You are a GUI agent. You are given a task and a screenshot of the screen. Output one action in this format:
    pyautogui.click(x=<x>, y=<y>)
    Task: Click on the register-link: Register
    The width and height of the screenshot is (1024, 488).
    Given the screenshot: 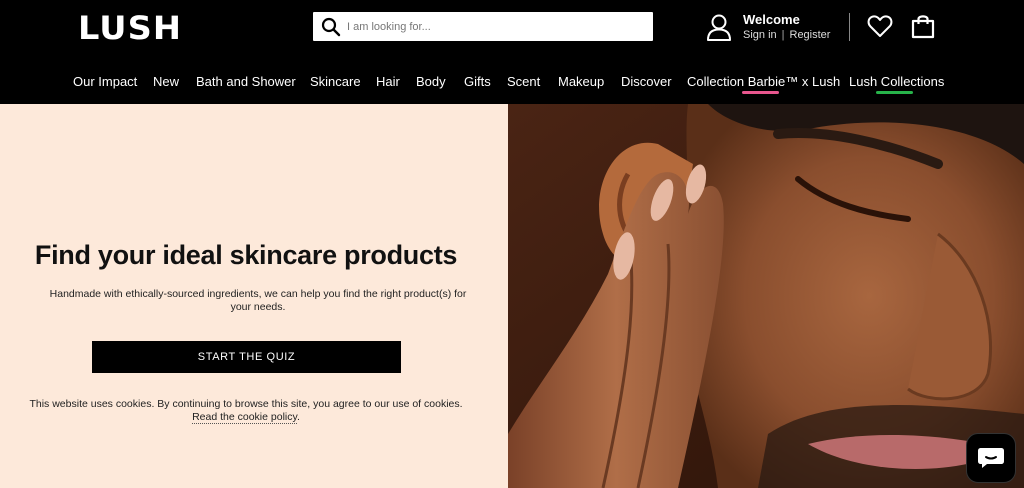 What is the action you would take?
    pyautogui.click(x=810, y=35)
    